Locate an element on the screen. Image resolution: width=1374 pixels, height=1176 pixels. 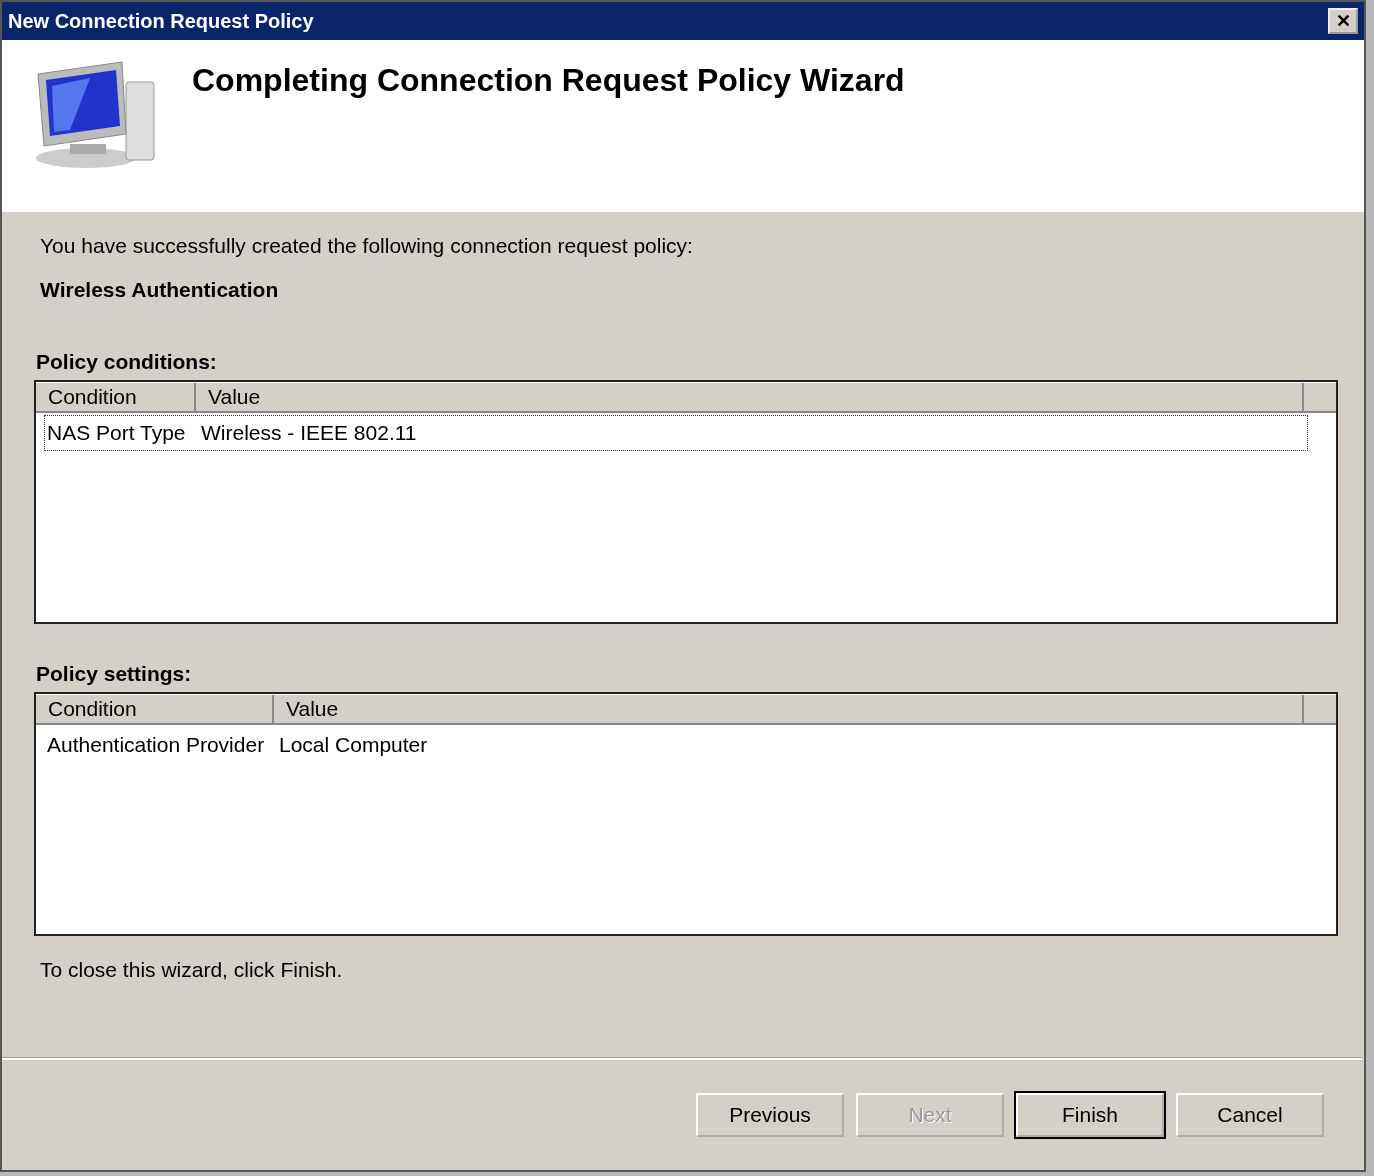
table-cell-text: Local Computer is located at coordinates (353, 745).